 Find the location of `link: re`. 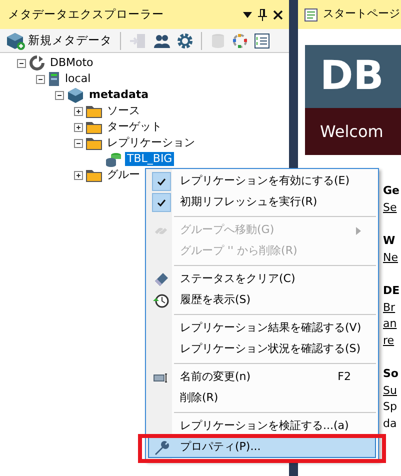

link: re is located at coordinates (392, 340).